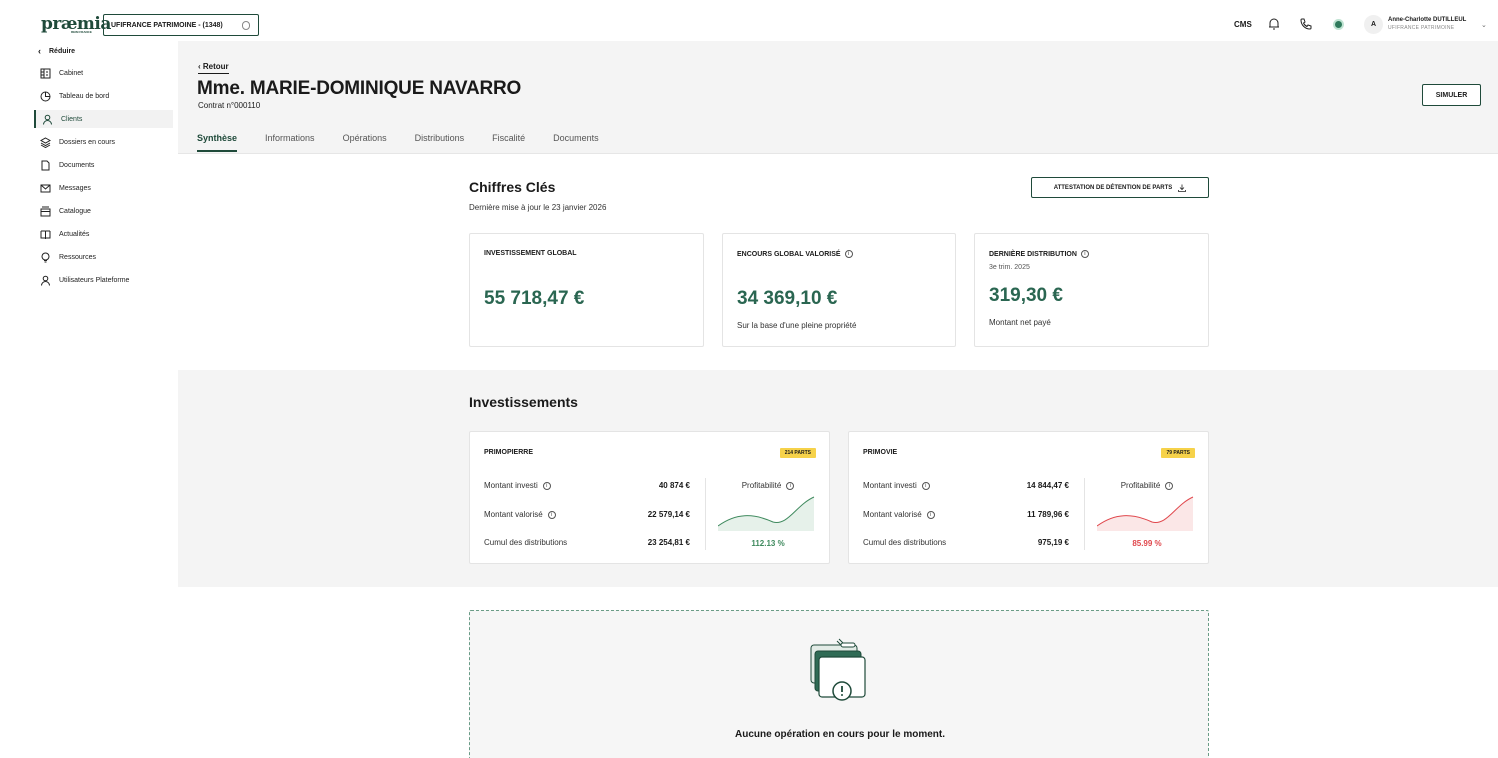 The width and height of the screenshot is (1498, 758). What do you see at coordinates (576, 142) in the screenshot?
I see `tab-documents: Documents` at bounding box center [576, 142].